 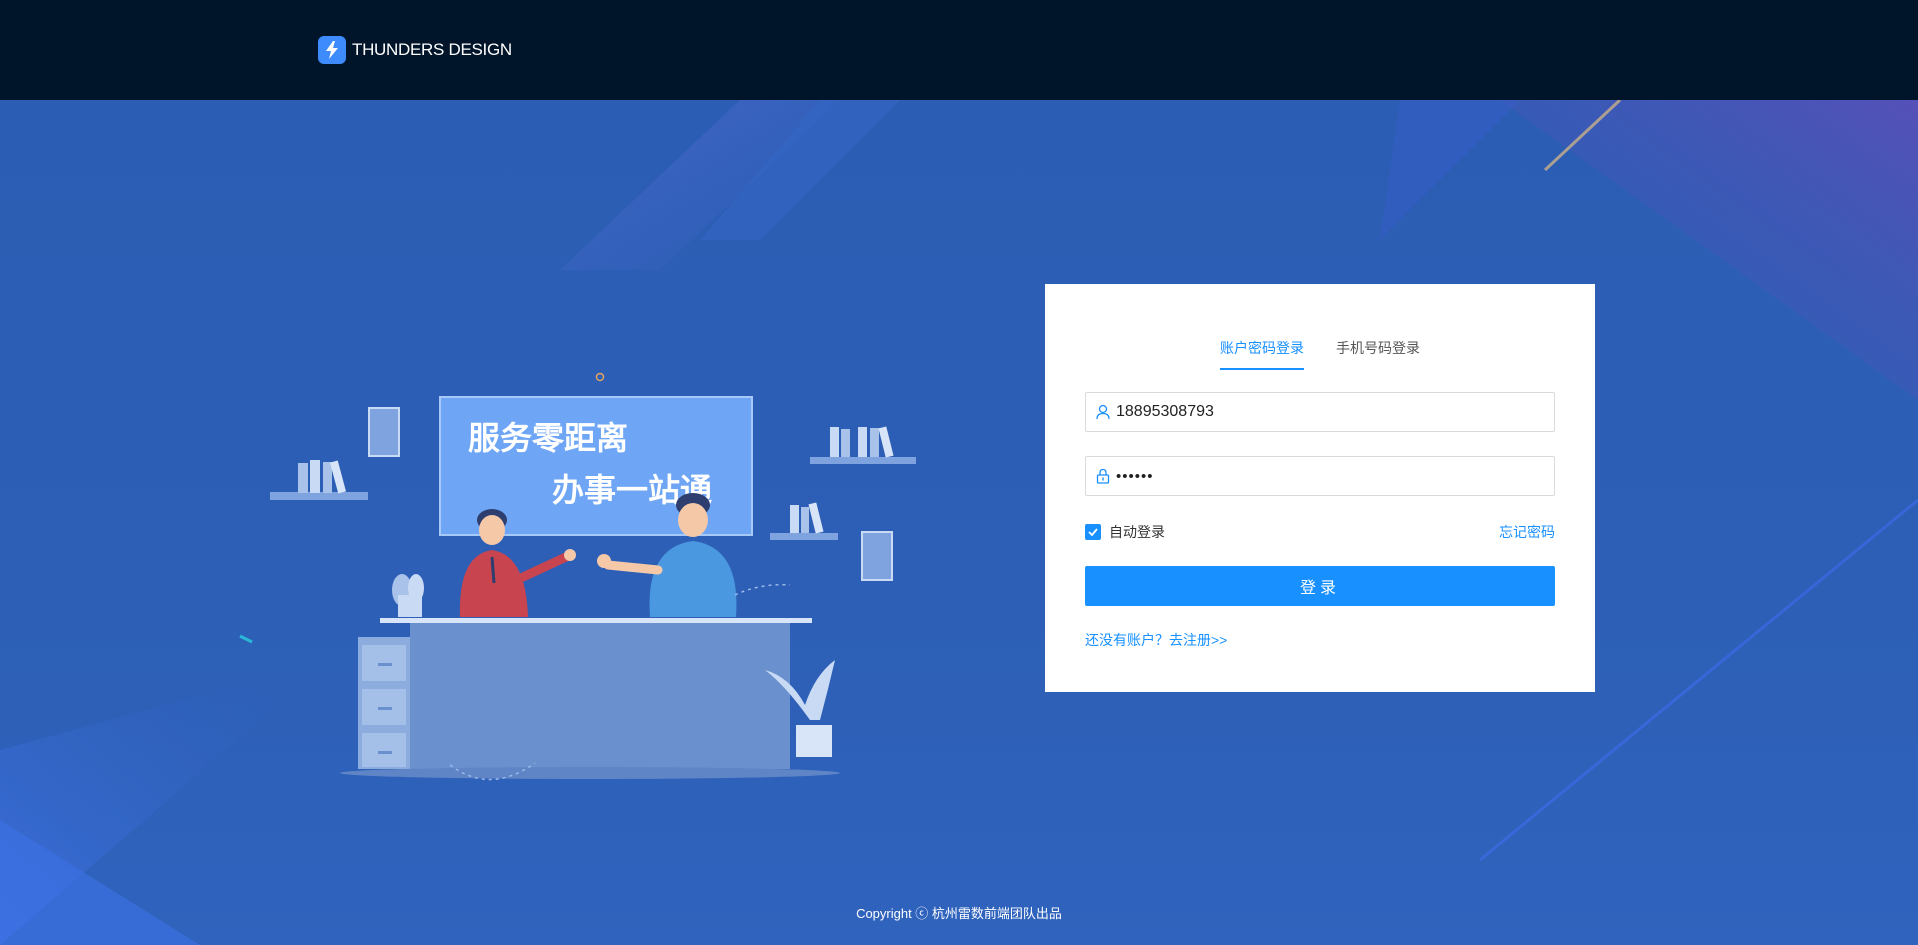 I want to click on auto-login-checkbox, so click(x=1093, y=532).